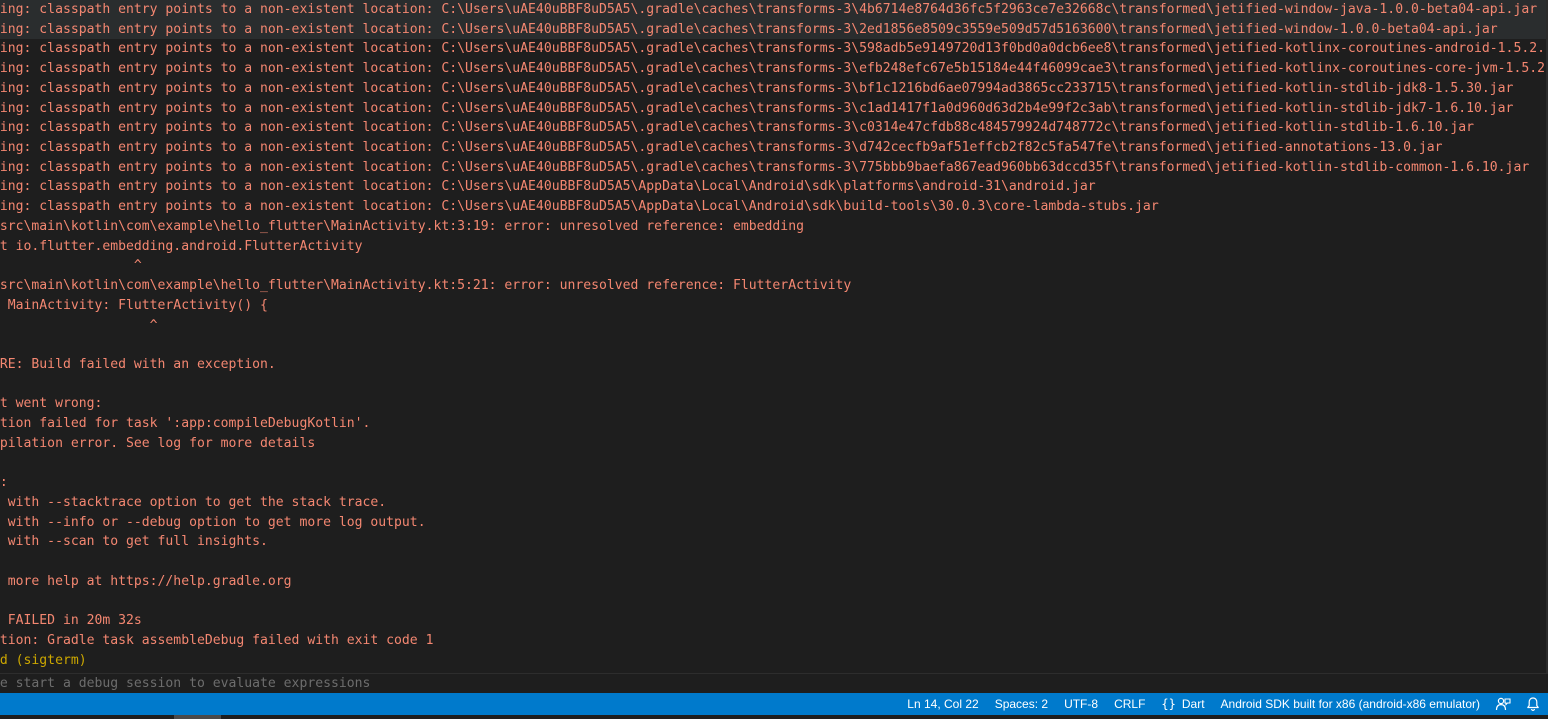 The image size is (1548, 719). What do you see at coordinates (134, 542) in the screenshot?
I see `console-line: n with --scan to get full insights.` at bounding box center [134, 542].